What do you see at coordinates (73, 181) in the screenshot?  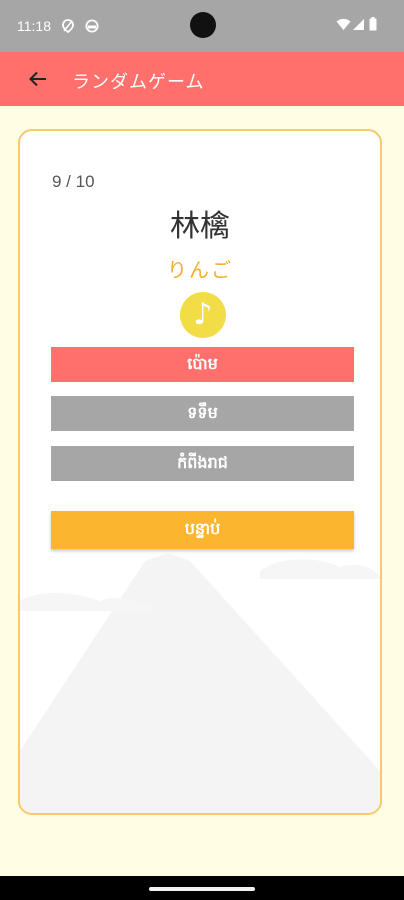 I see `progress-counter: 9 / 10` at bounding box center [73, 181].